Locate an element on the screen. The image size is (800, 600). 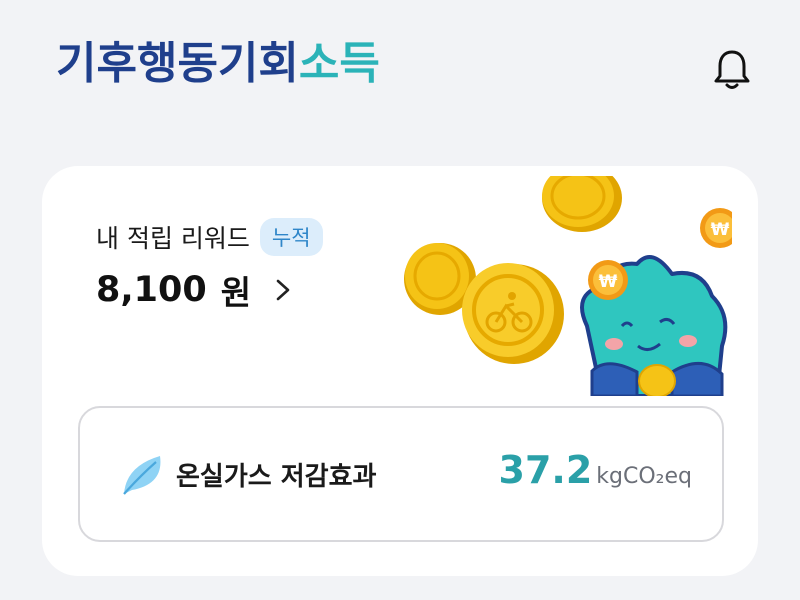
reward-amount-link: 8,100 원 is located at coordinates (194, 290).